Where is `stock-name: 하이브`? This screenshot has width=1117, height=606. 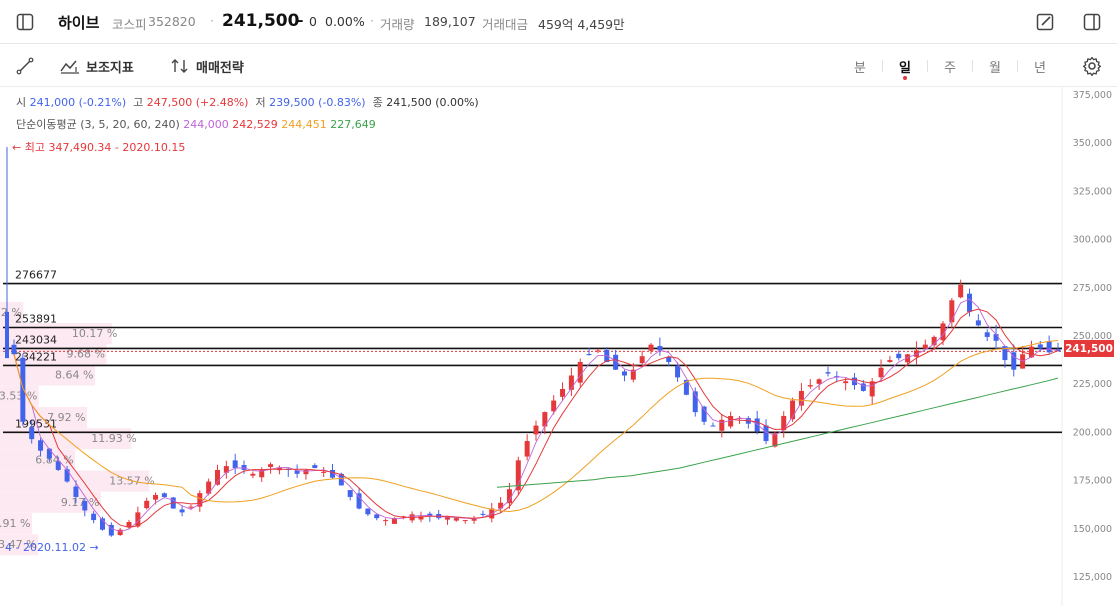 stock-name: 하이브 is located at coordinates (79, 23).